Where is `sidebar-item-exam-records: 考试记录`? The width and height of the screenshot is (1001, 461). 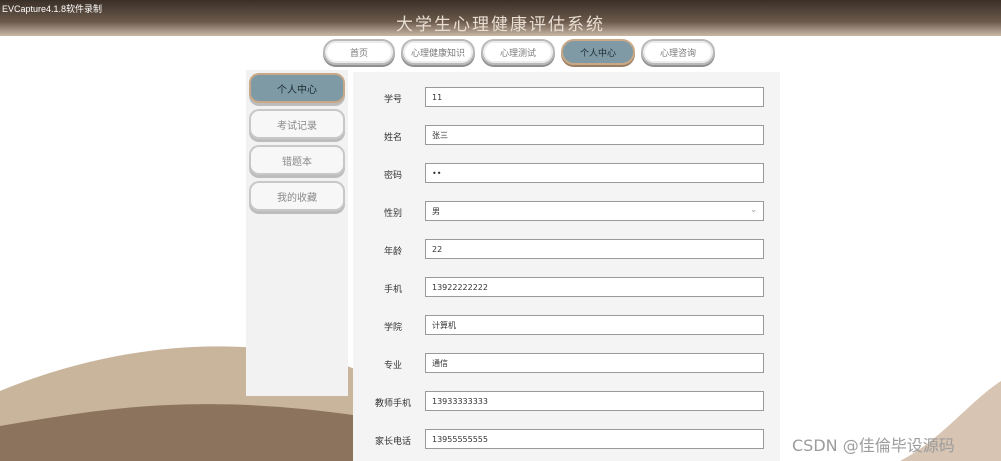 sidebar-item-exam-records: 考试记录 is located at coordinates (297, 124).